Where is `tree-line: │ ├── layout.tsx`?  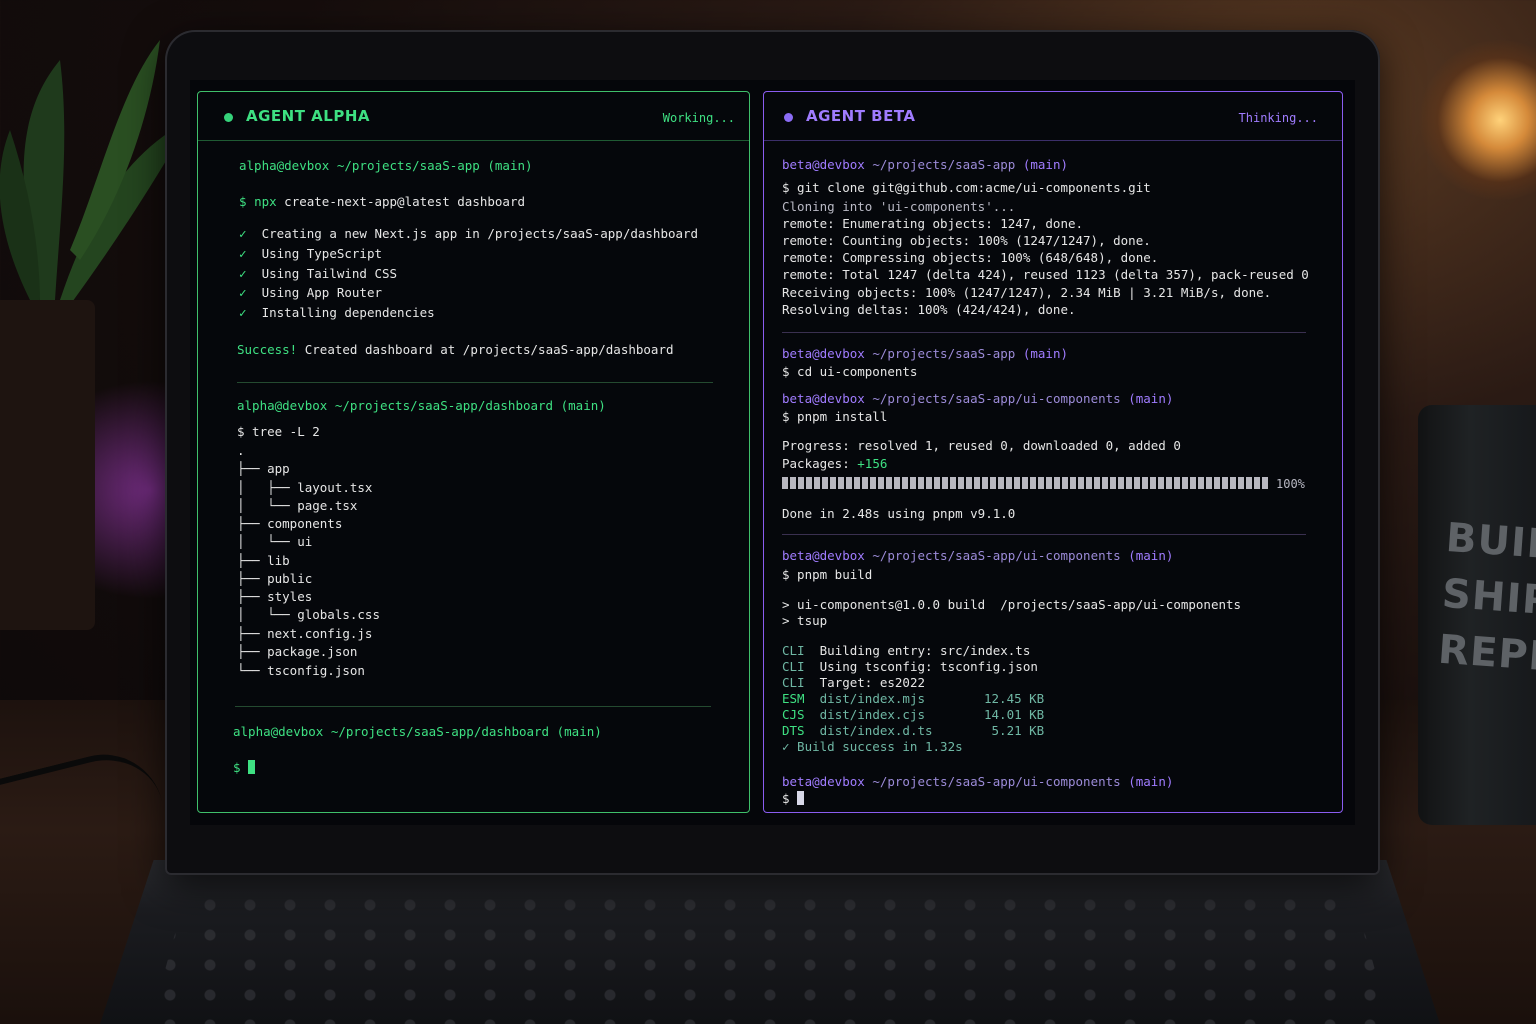
tree-line: │ ├── layout.tsx is located at coordinates (305, 487).